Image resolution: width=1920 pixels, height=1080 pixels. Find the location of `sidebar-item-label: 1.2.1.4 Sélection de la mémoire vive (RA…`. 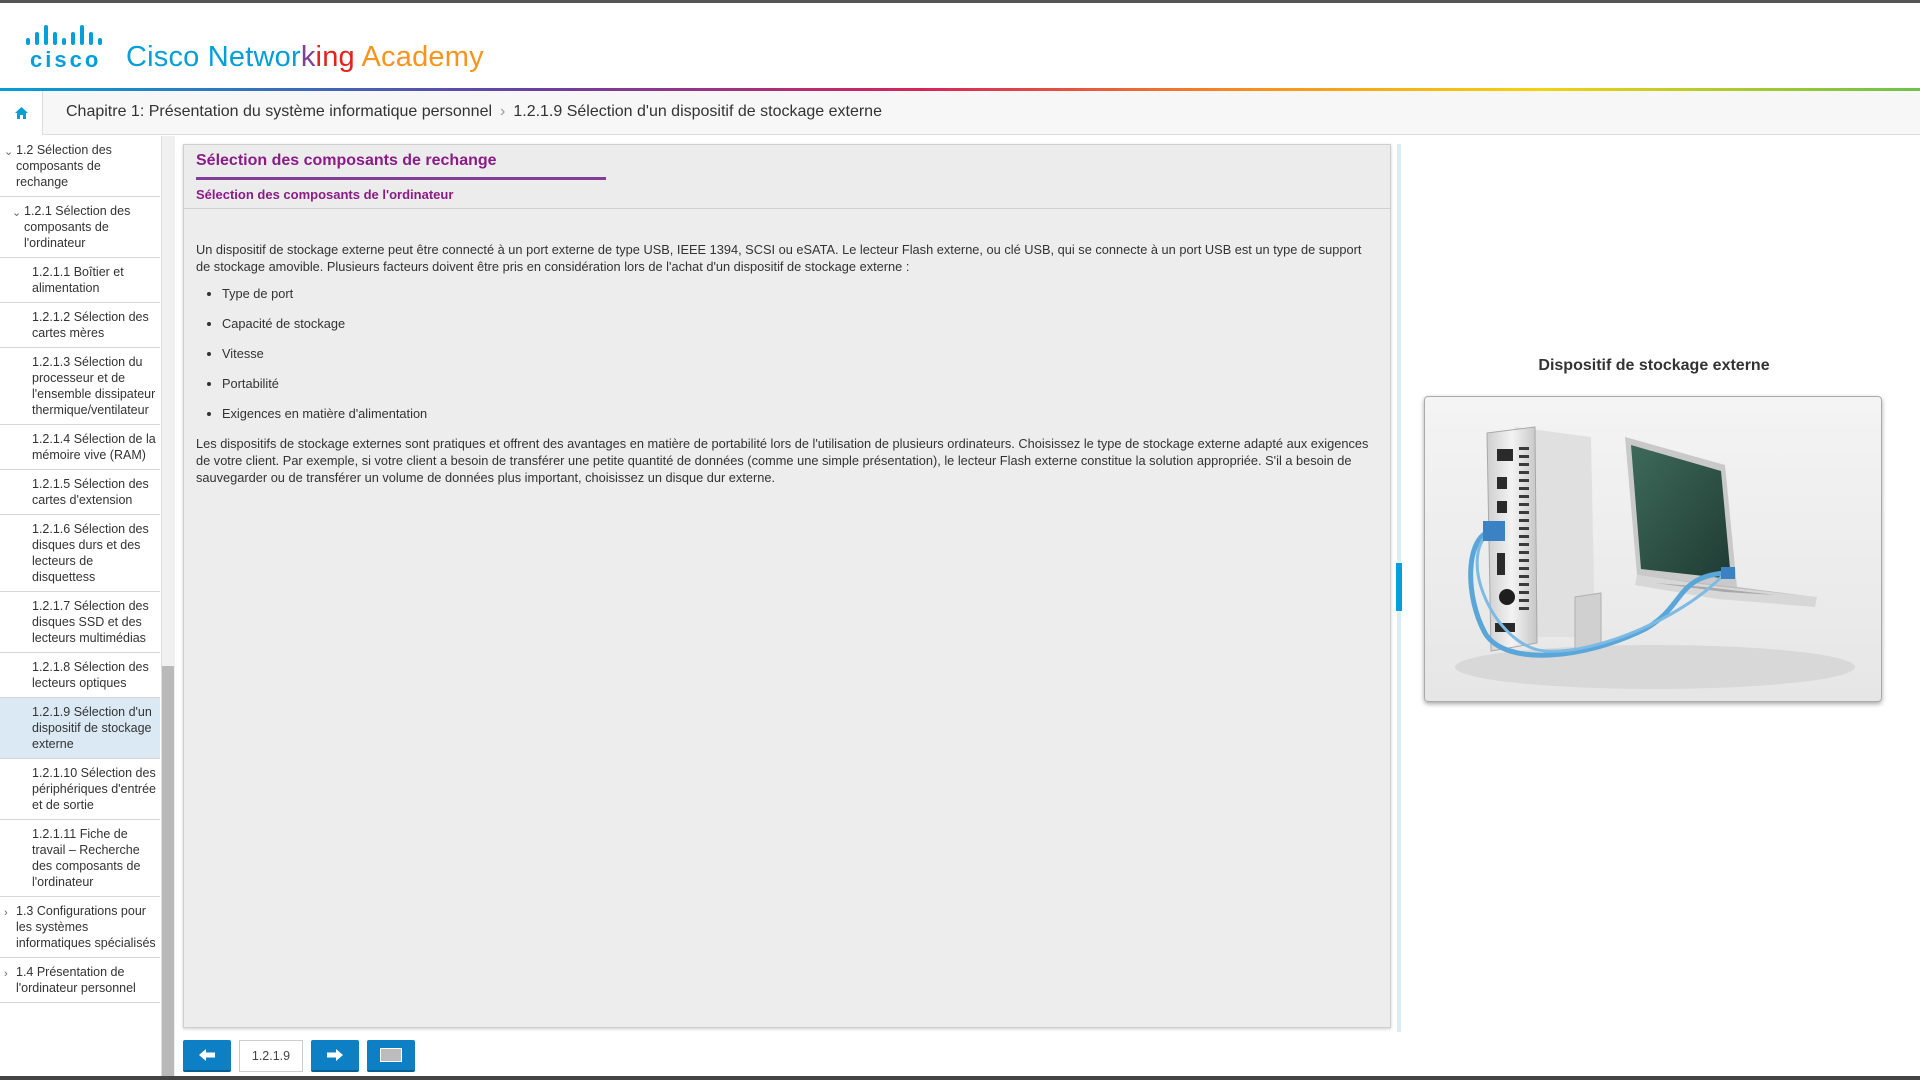

sidebar-item-label: 1.2.1.4 Sélection de la mémoire vive (RA… is located at coordinates (94, 447).